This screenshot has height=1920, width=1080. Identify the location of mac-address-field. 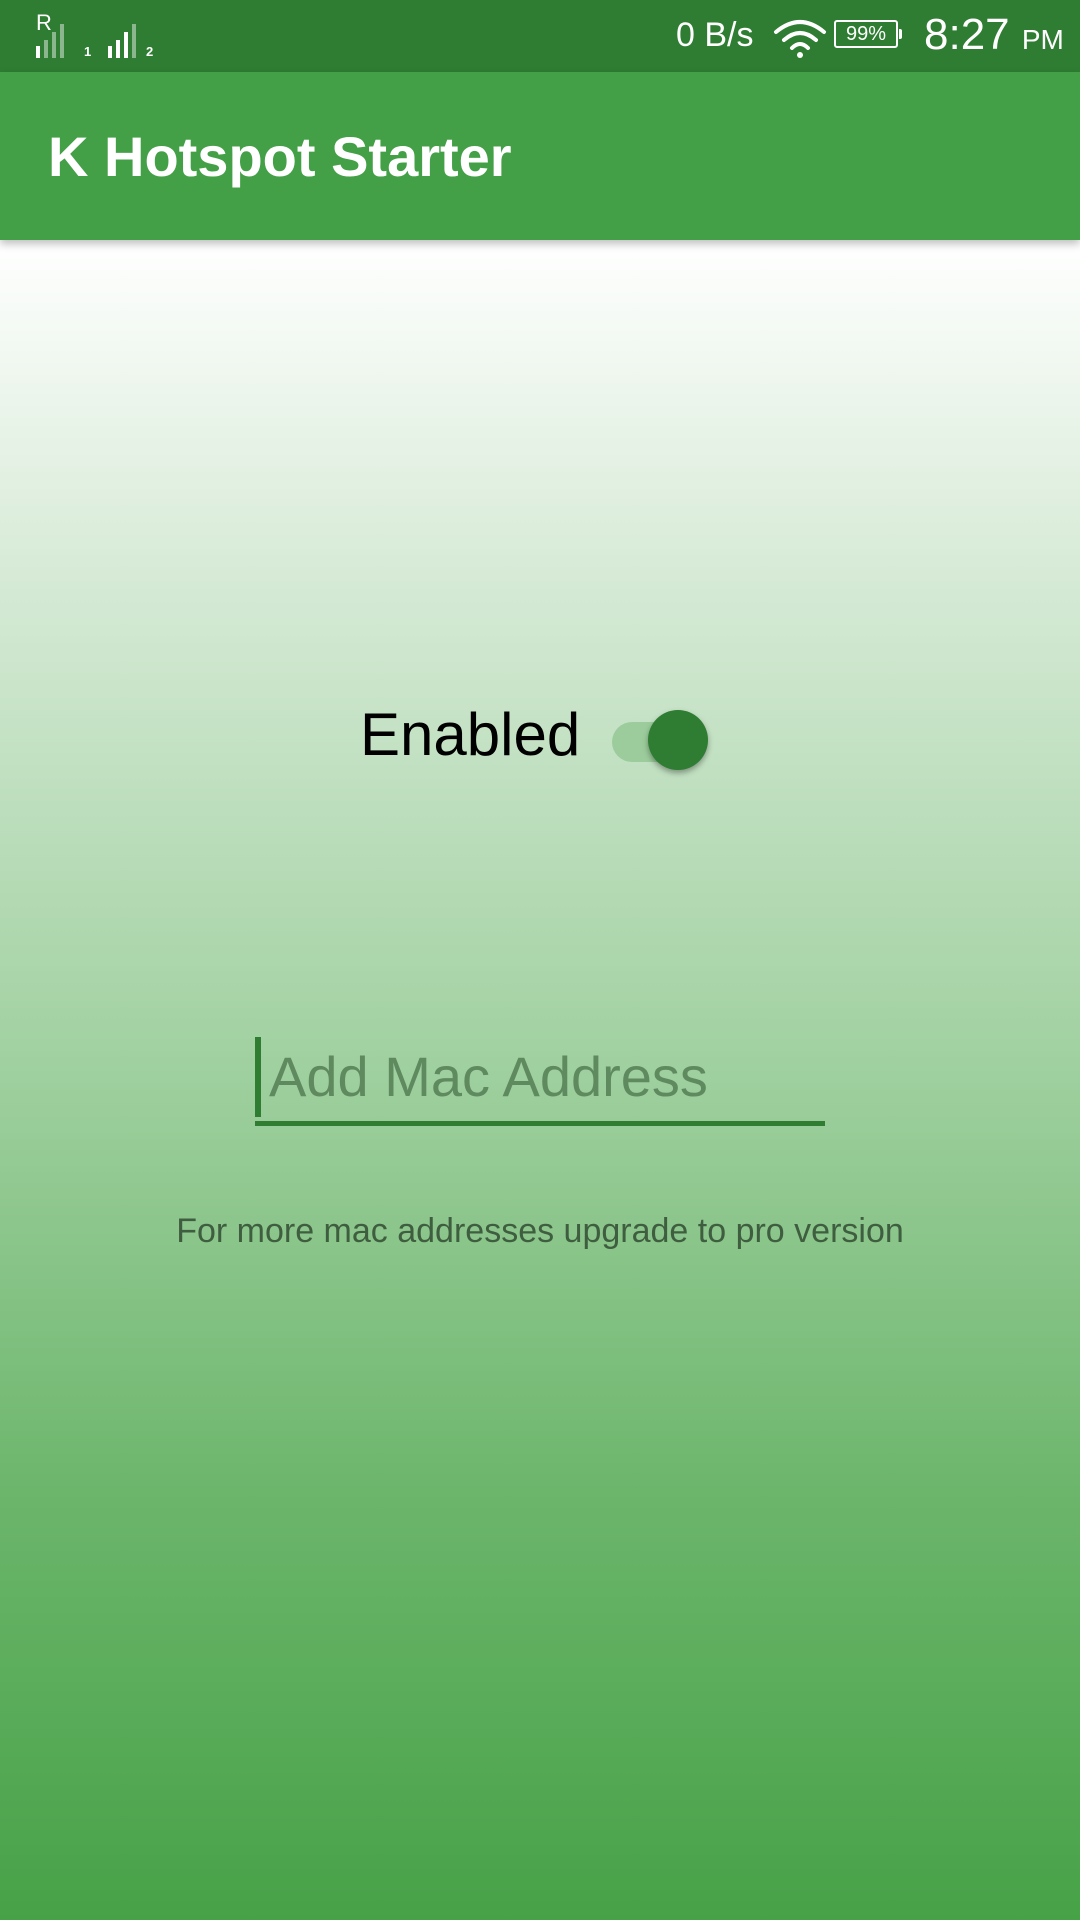
(540, 1079).